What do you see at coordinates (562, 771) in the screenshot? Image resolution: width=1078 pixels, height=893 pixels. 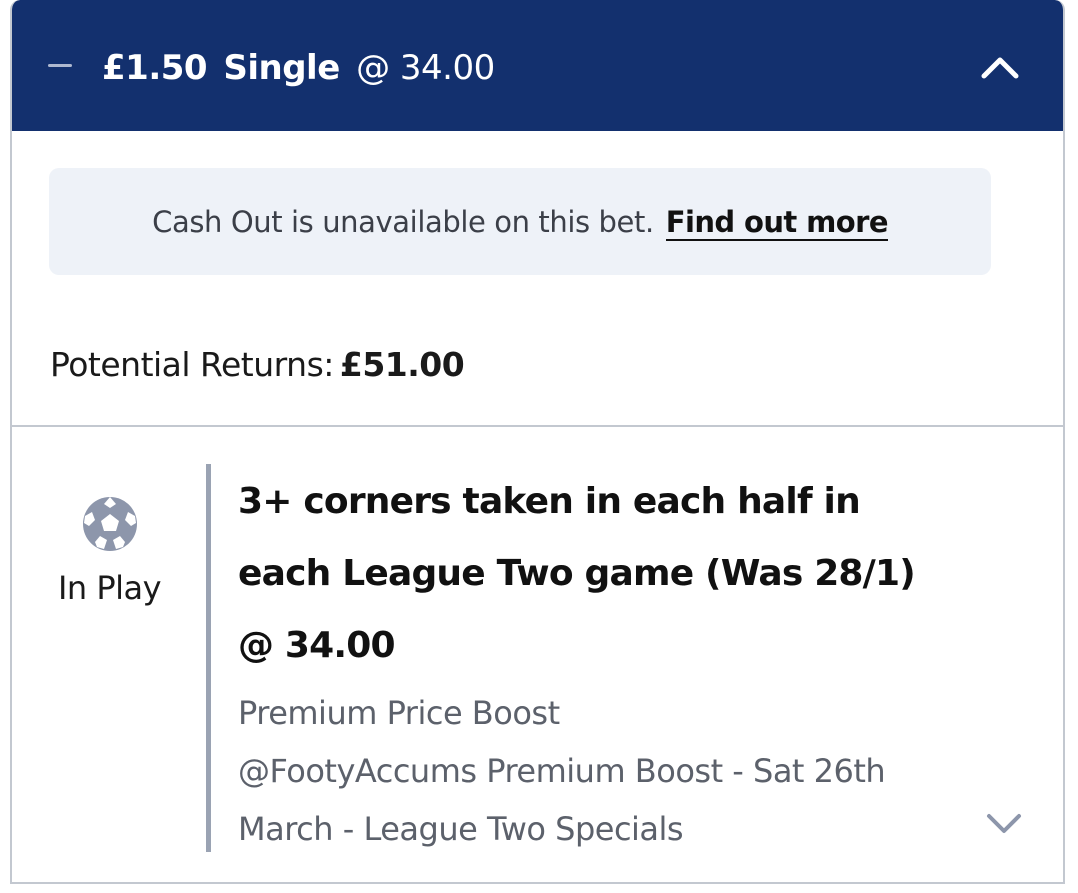 I see `market-line: @FootyAccums Premium Boost - Sat 26th` at bounding box center [562, 771].